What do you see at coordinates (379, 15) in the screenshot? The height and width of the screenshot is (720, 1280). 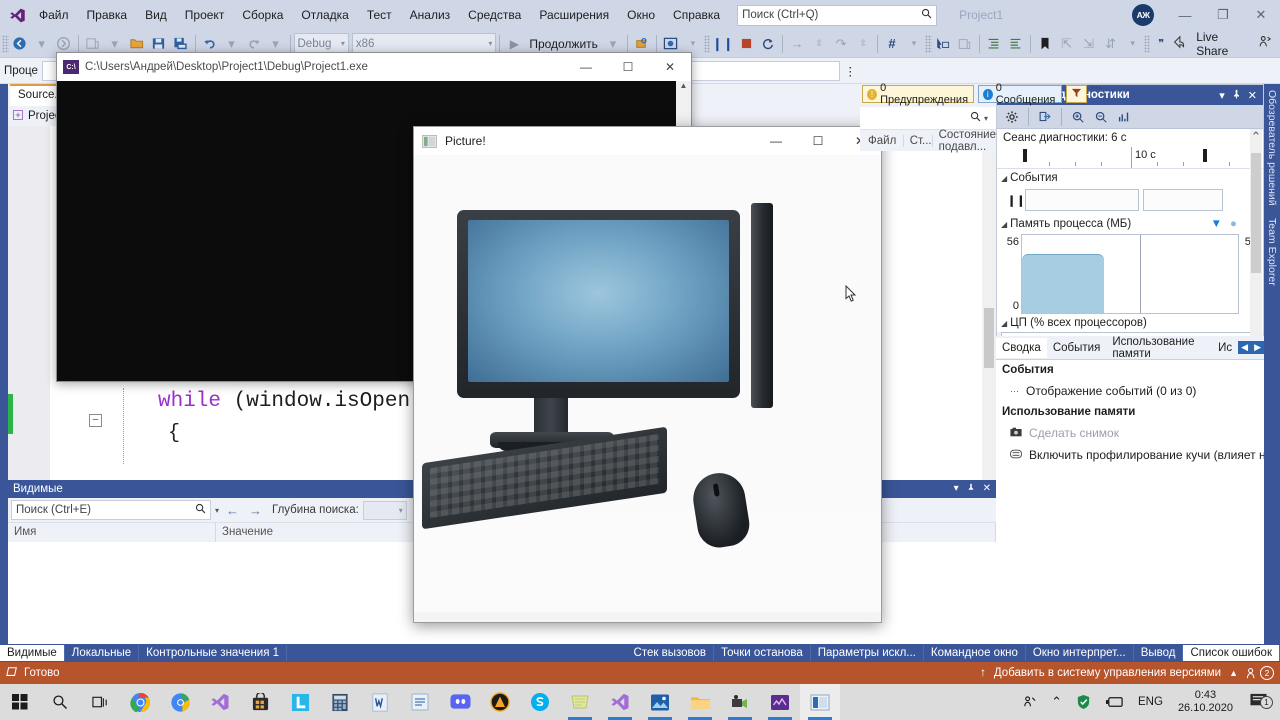 I see `menu-item-test: Тест` at bounding box center [379, 15].